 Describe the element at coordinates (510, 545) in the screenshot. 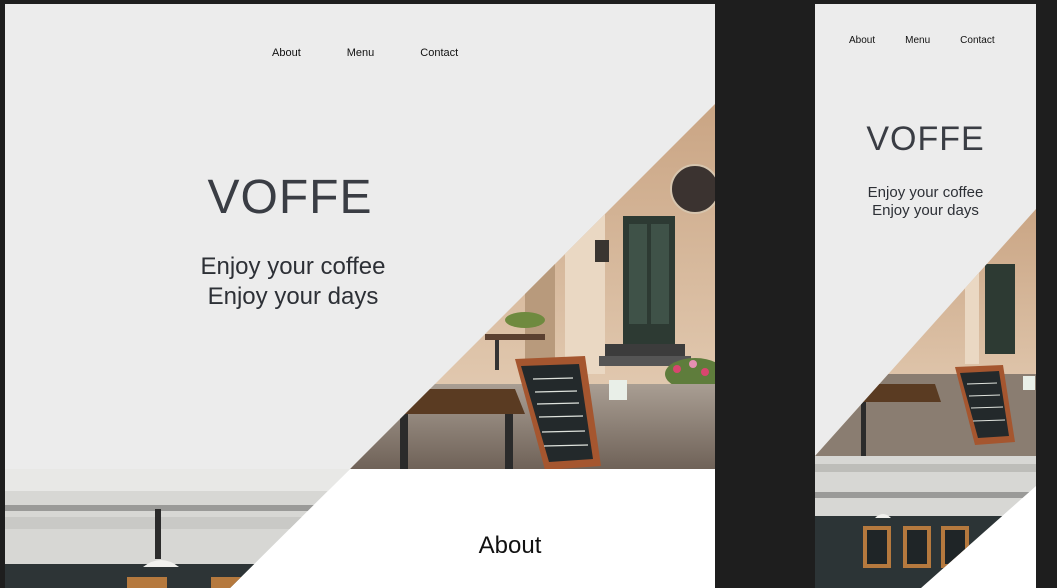

I see `about-heading: About` at that location.